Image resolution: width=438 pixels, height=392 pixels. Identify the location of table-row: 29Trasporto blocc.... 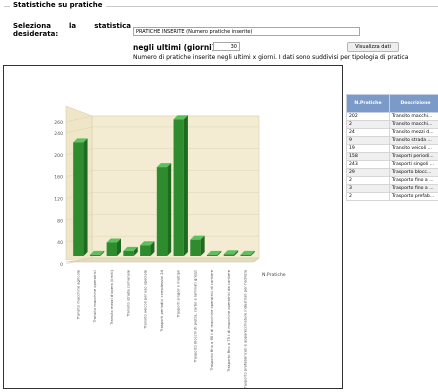
(392, 173).